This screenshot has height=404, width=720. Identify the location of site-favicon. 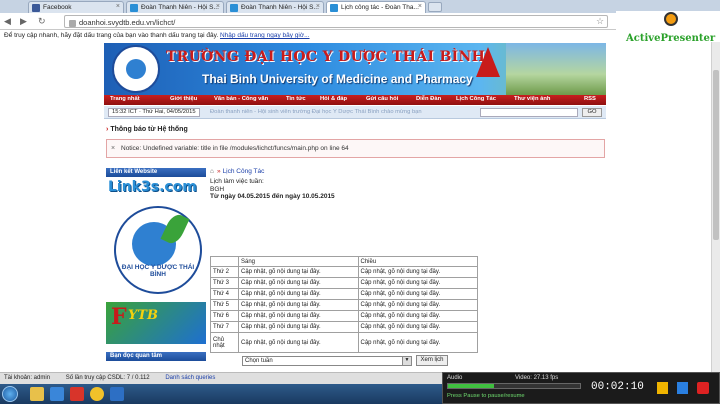
(234, 8).